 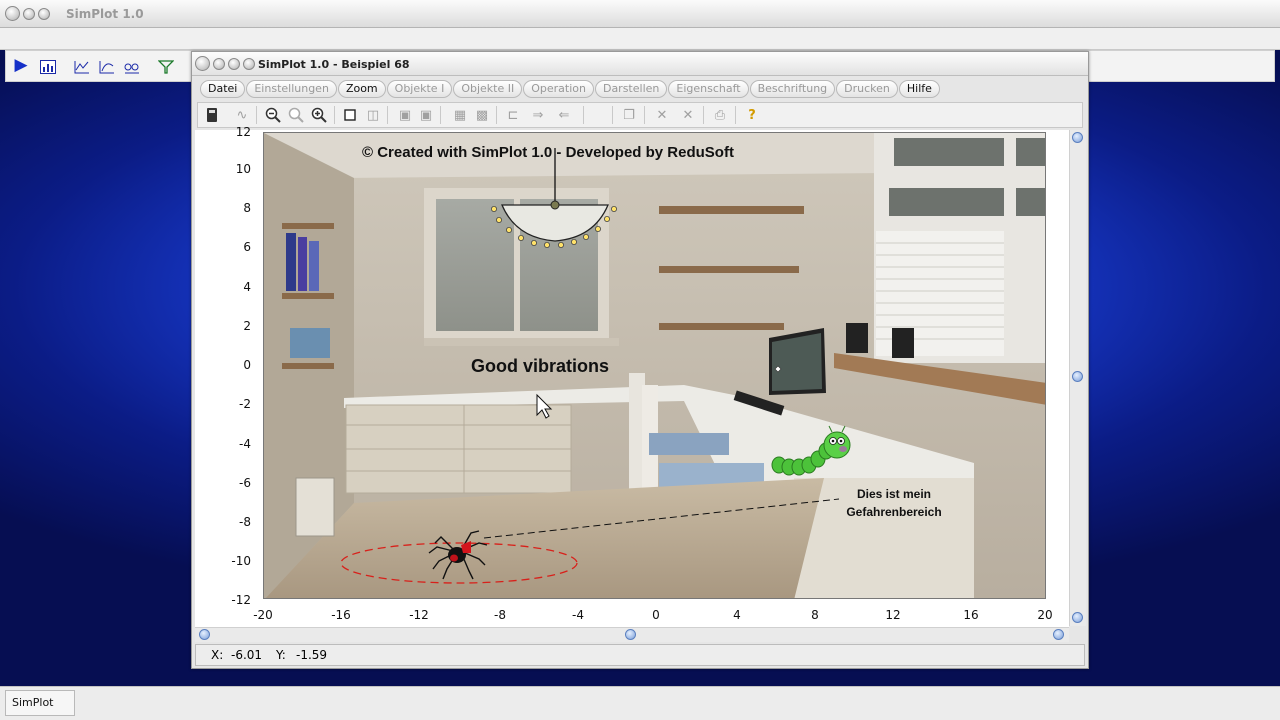 I want to click on table-edit-icon: ▩, so click(x=482, y=115).